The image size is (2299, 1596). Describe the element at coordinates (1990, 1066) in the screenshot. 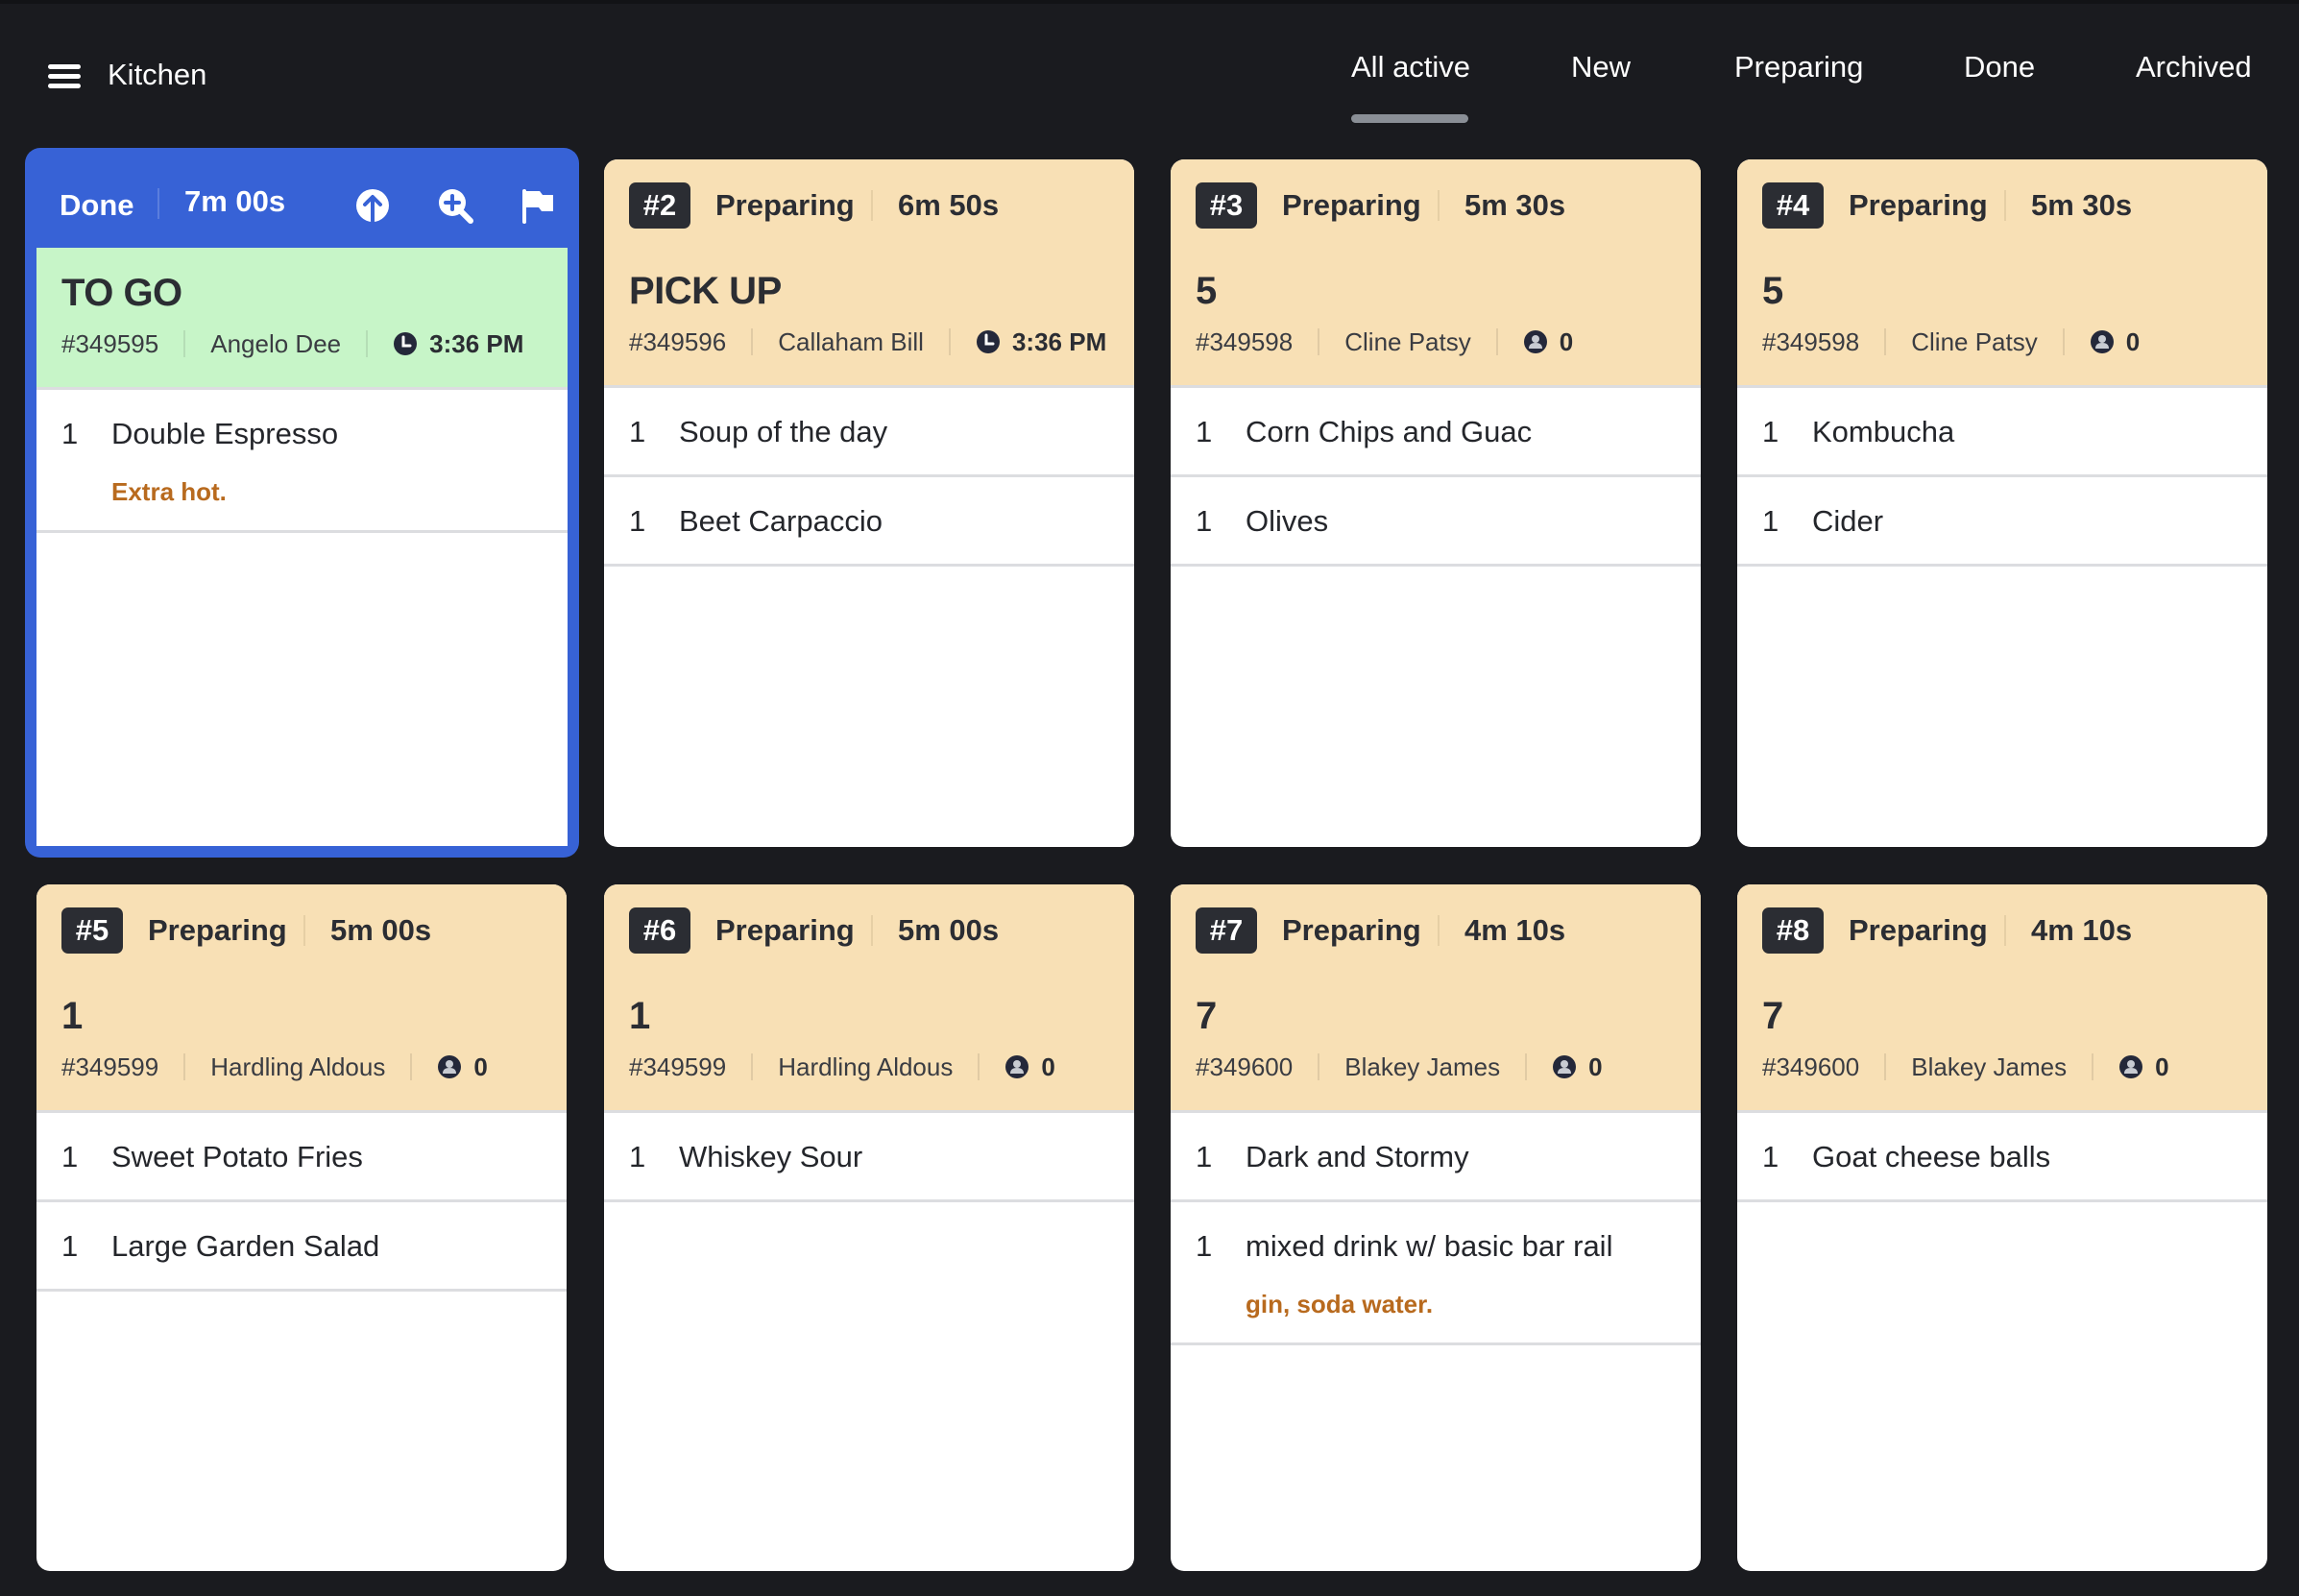

I see `customer-name: Blakey James` at that location.